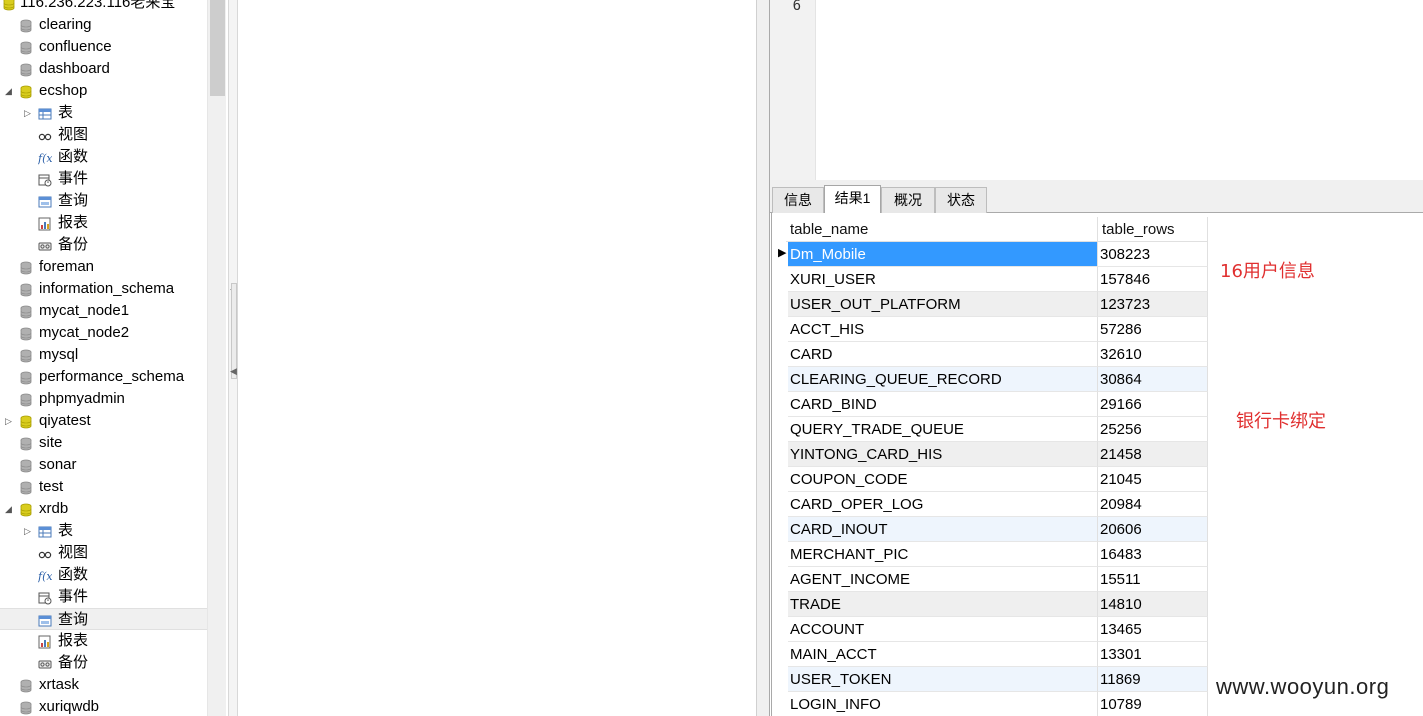  Describe the element at coordinates (943, 404) in the screenshot. I see `cell-table-name: CARD_BIND` at that location.